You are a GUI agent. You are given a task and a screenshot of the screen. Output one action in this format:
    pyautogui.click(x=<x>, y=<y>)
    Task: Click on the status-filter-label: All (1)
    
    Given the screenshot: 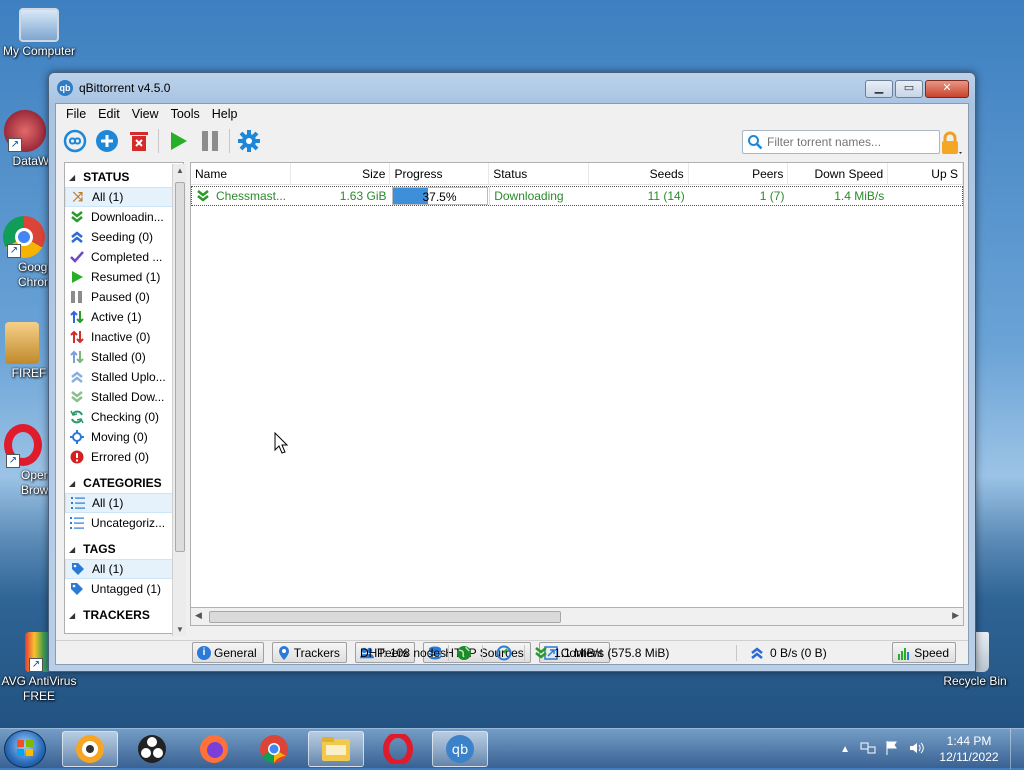 What is the action you would take?
    pyautogui.click(x=108, y=197)
    